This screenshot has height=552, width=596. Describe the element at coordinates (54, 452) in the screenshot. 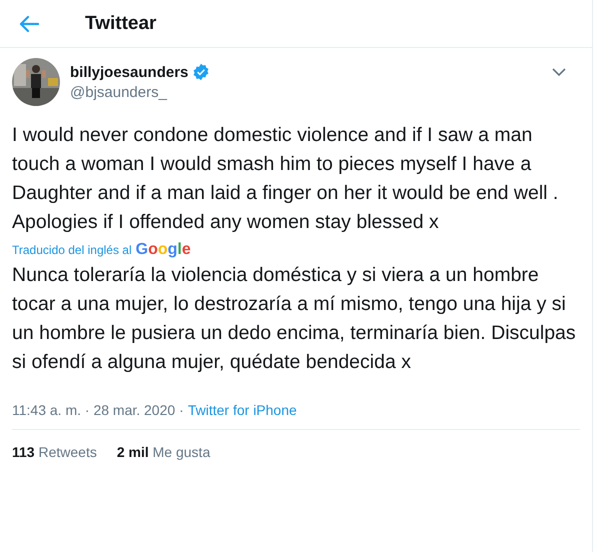

I see `stat-link: 113 Retweets` at that location.